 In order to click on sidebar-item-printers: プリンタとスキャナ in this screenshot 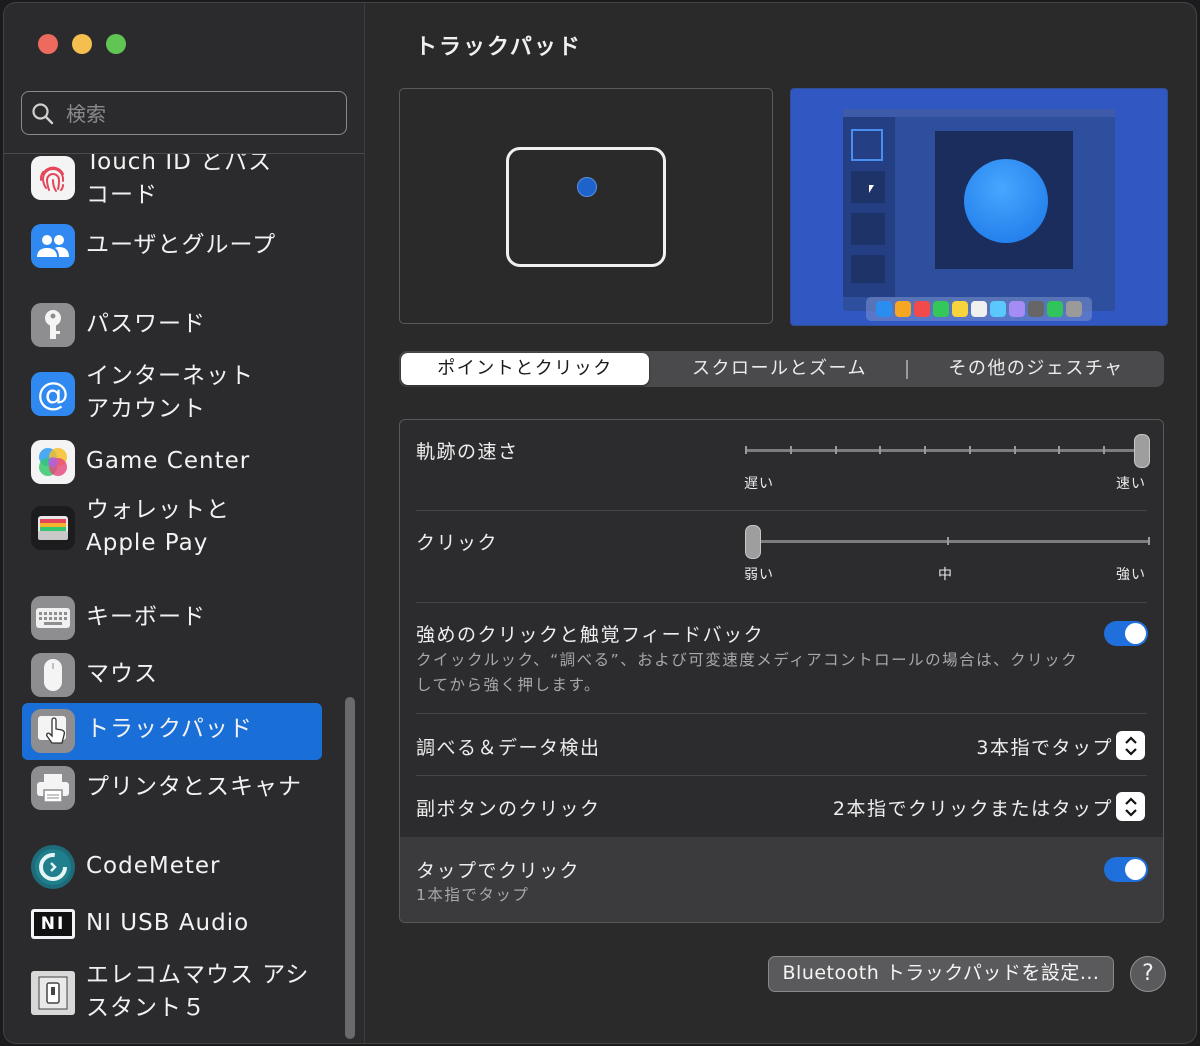, I will do `click(172, 788)`.